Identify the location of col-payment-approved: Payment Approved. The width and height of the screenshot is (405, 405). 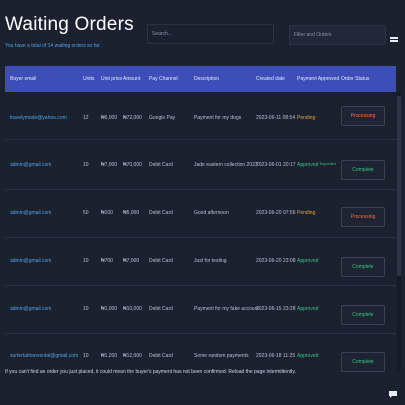
(318, 79).